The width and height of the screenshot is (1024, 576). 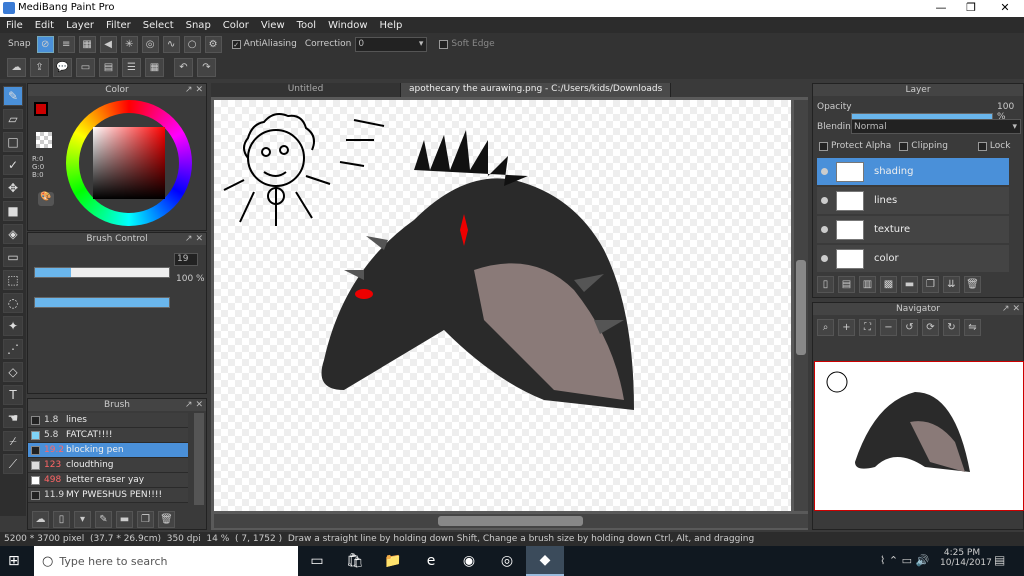 What do you see at coordinates (80, 25) in the screenshot?
I see `menu-layer: Layer` at bounding box center [80, 25].